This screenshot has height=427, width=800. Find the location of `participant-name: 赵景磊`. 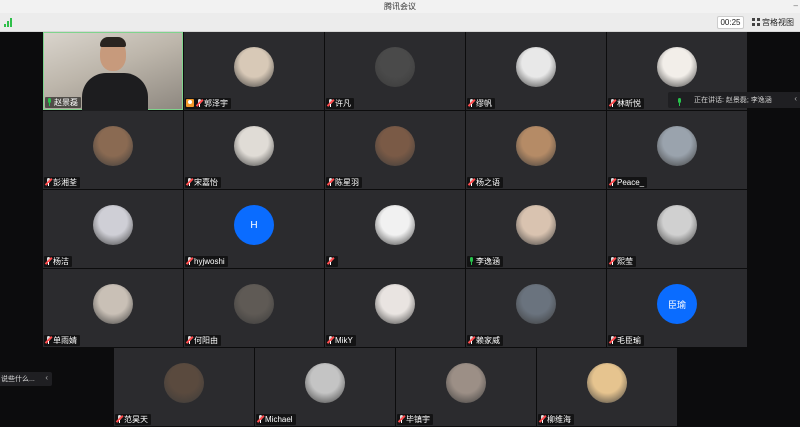

participant-name: 赵景磊 is located at coordinates (66, 102).